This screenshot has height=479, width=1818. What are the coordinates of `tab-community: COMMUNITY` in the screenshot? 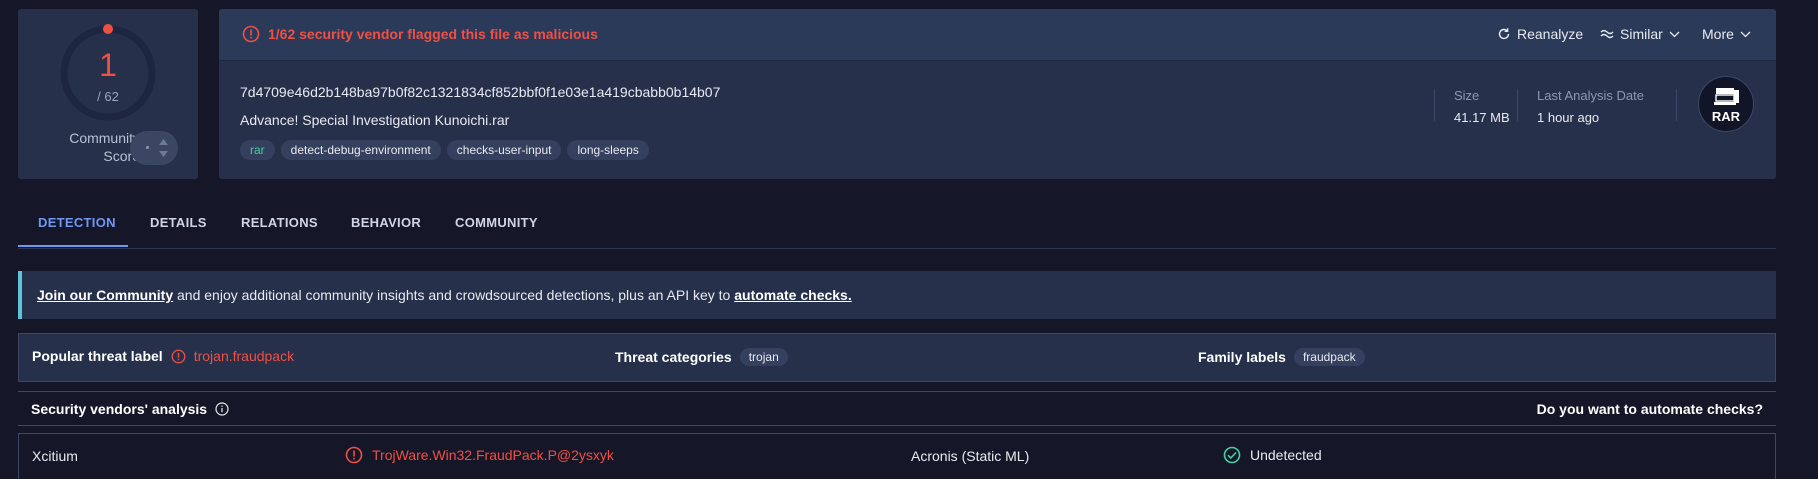 It's located at (496, 222).